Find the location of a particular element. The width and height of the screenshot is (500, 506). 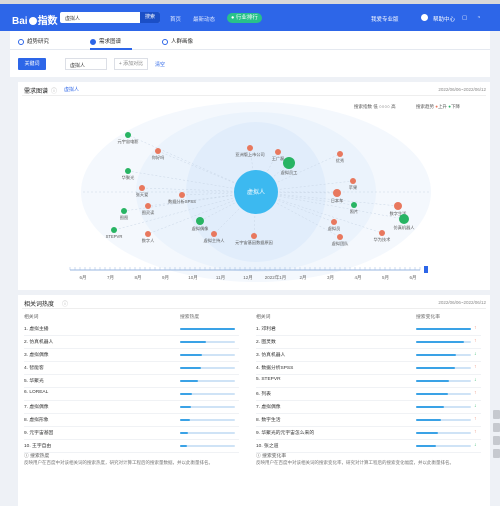

add-compare-button: + 添加对比 is located at coordinates (131, 64).